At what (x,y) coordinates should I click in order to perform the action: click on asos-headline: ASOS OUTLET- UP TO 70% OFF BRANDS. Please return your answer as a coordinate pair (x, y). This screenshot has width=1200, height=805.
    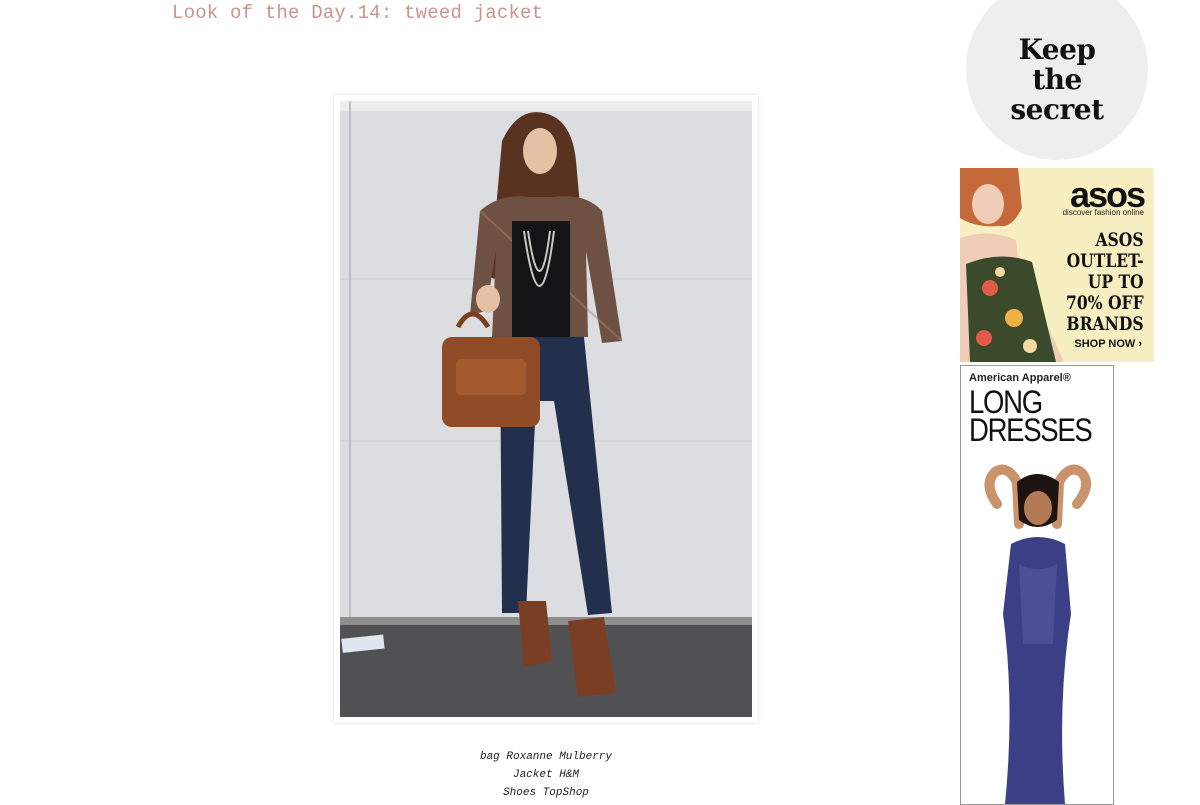
    Looking at the image, I should click on (1105, 282).